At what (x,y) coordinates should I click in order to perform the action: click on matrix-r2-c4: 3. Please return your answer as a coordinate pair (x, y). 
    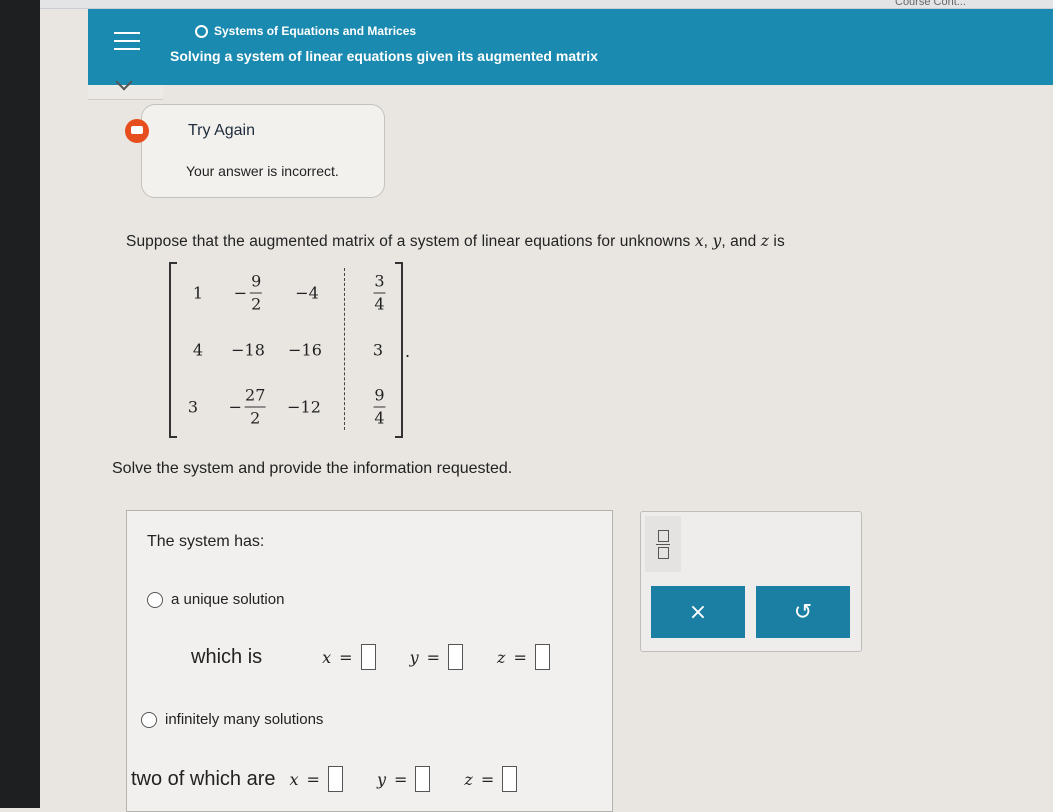
    Looking at the image, I should click on (378, 350).